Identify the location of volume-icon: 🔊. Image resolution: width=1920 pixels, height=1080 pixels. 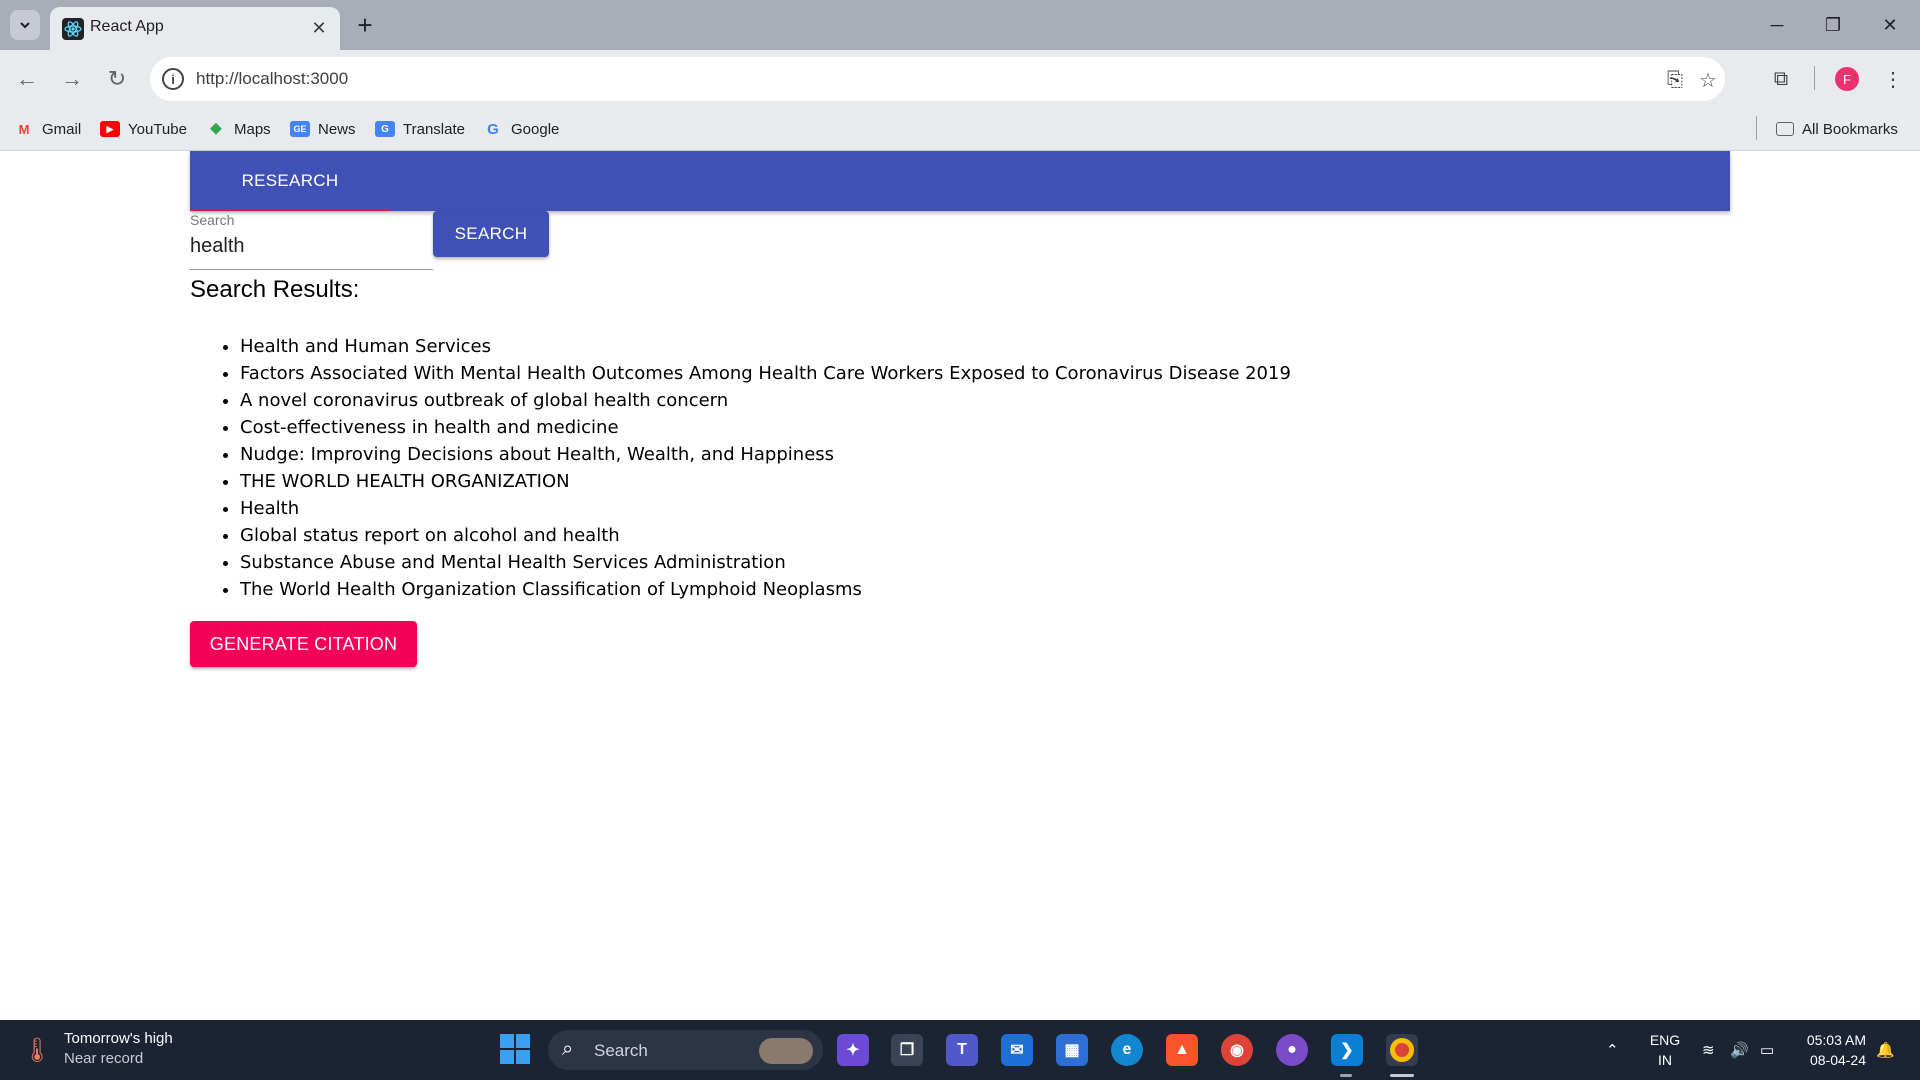
(1739, 1050).